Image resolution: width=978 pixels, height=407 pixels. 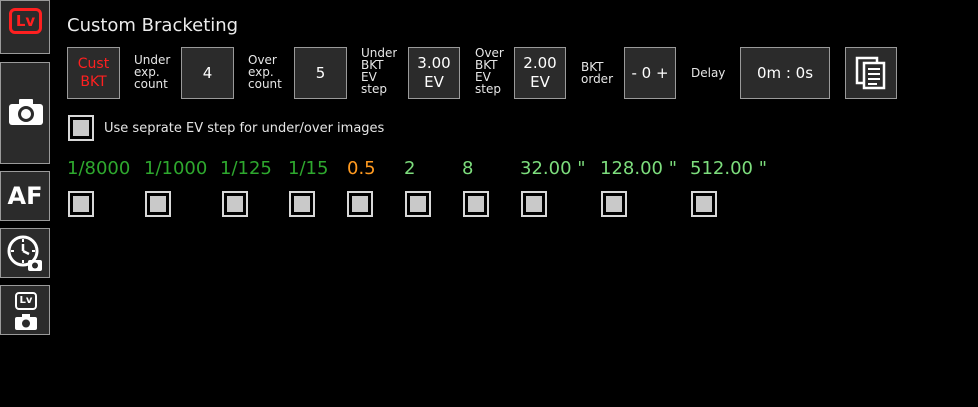 I want to click on under-step-field: 3.00 EV, so click(x=434, y=73).